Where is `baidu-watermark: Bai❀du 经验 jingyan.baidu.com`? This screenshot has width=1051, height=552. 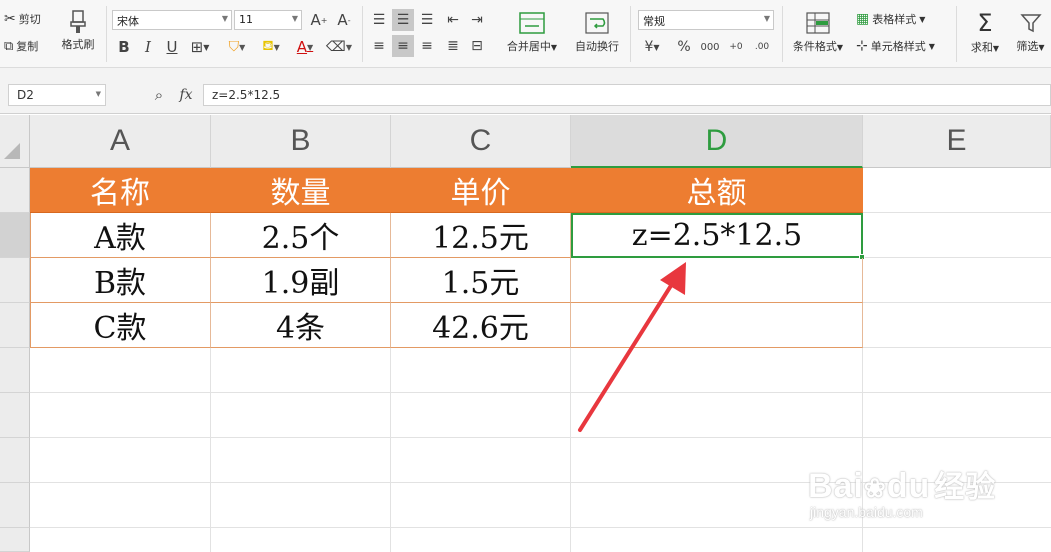 baidu-watermark: Bai❀du 经验 jingyan.baidu.com is located at coordinates (902, 493).